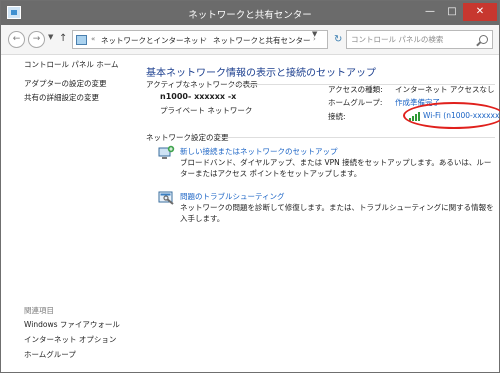 The height and width of the screenshot is (373, 500). I want to click on new-connection-icon, so click(166, 152).